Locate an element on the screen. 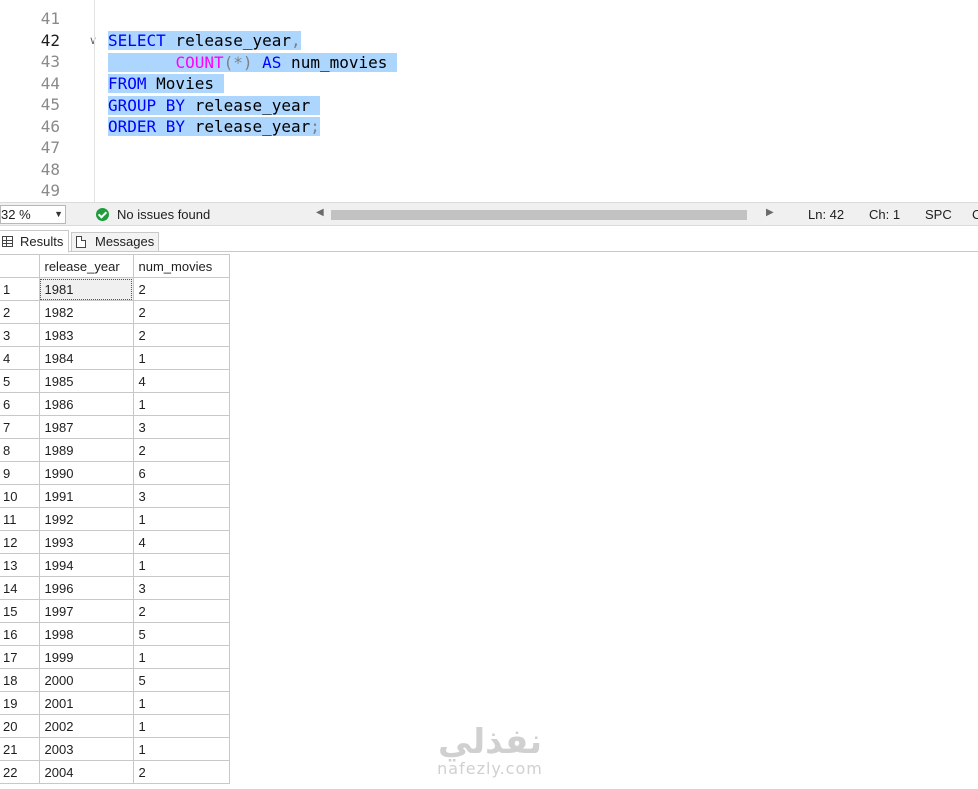 This screenshot has width=978, height=789. column-header: num_movies is located at coordinates (181, 266).